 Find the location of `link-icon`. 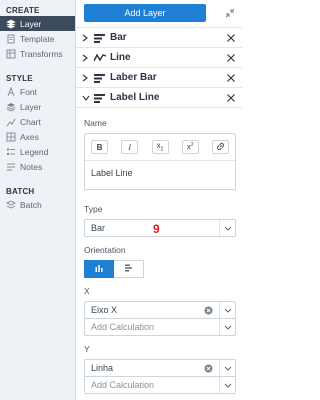

link-icon is located at coordinates (220, 147).